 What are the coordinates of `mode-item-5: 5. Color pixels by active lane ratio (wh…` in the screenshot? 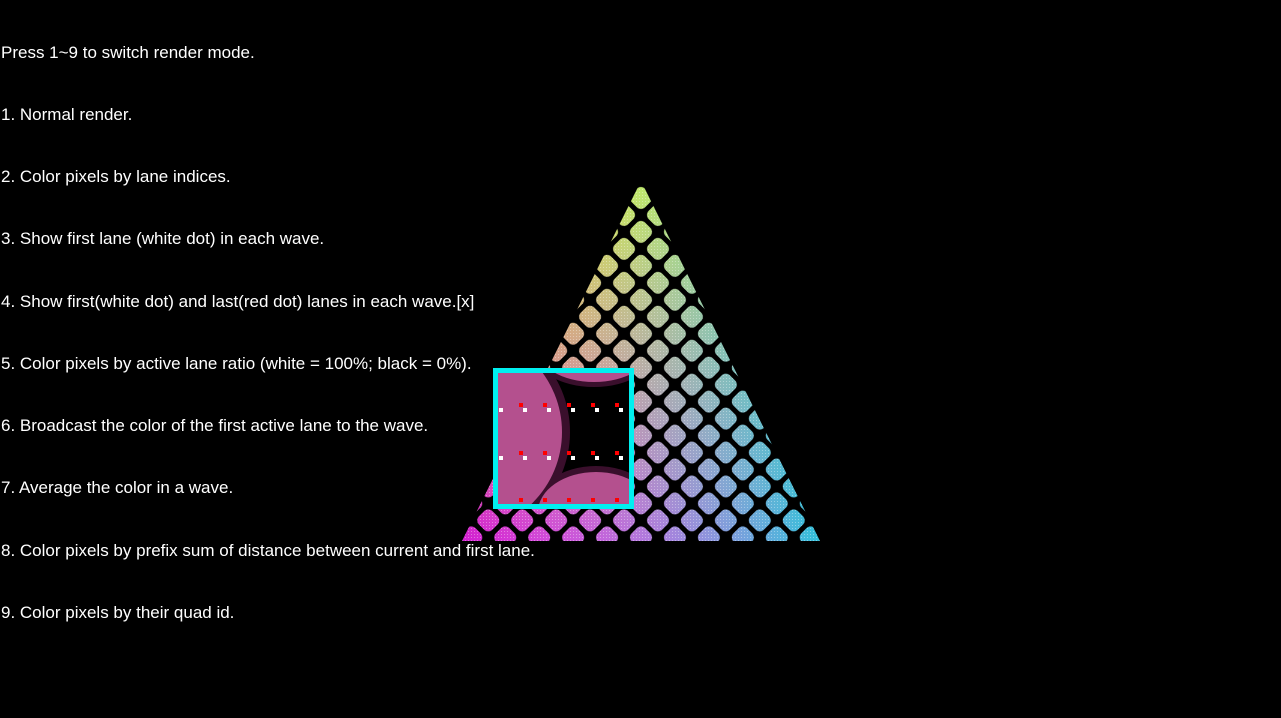 It's located at (236, 363).